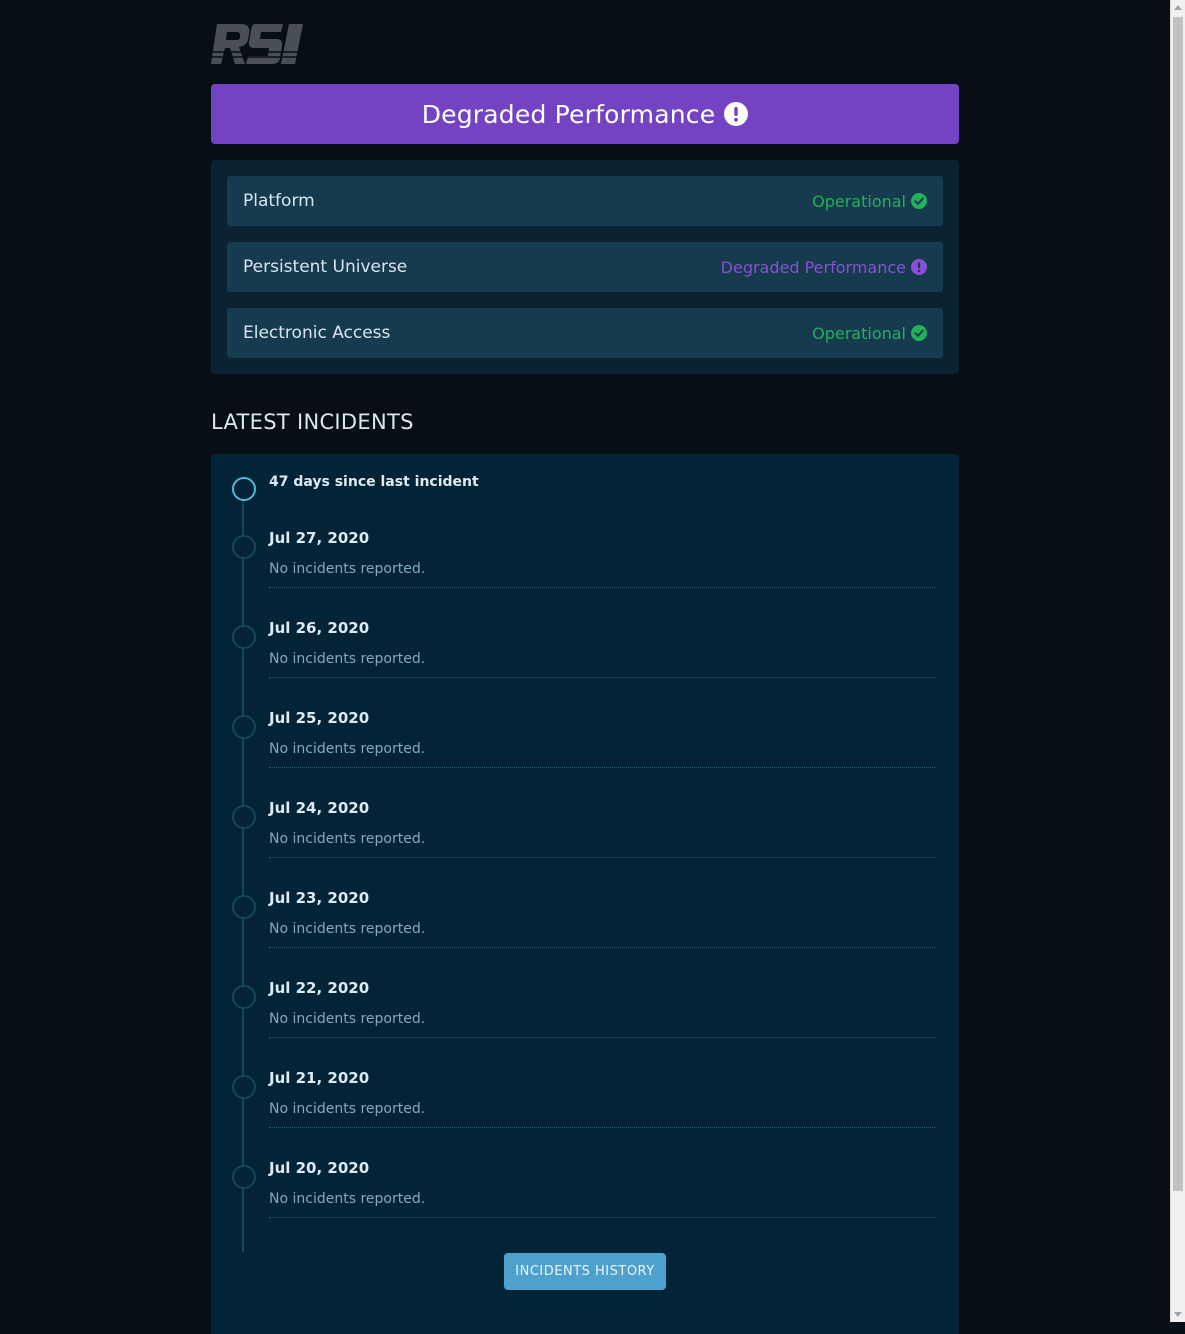  I want to click on component-name: Electronic Access, so click(317, 333).